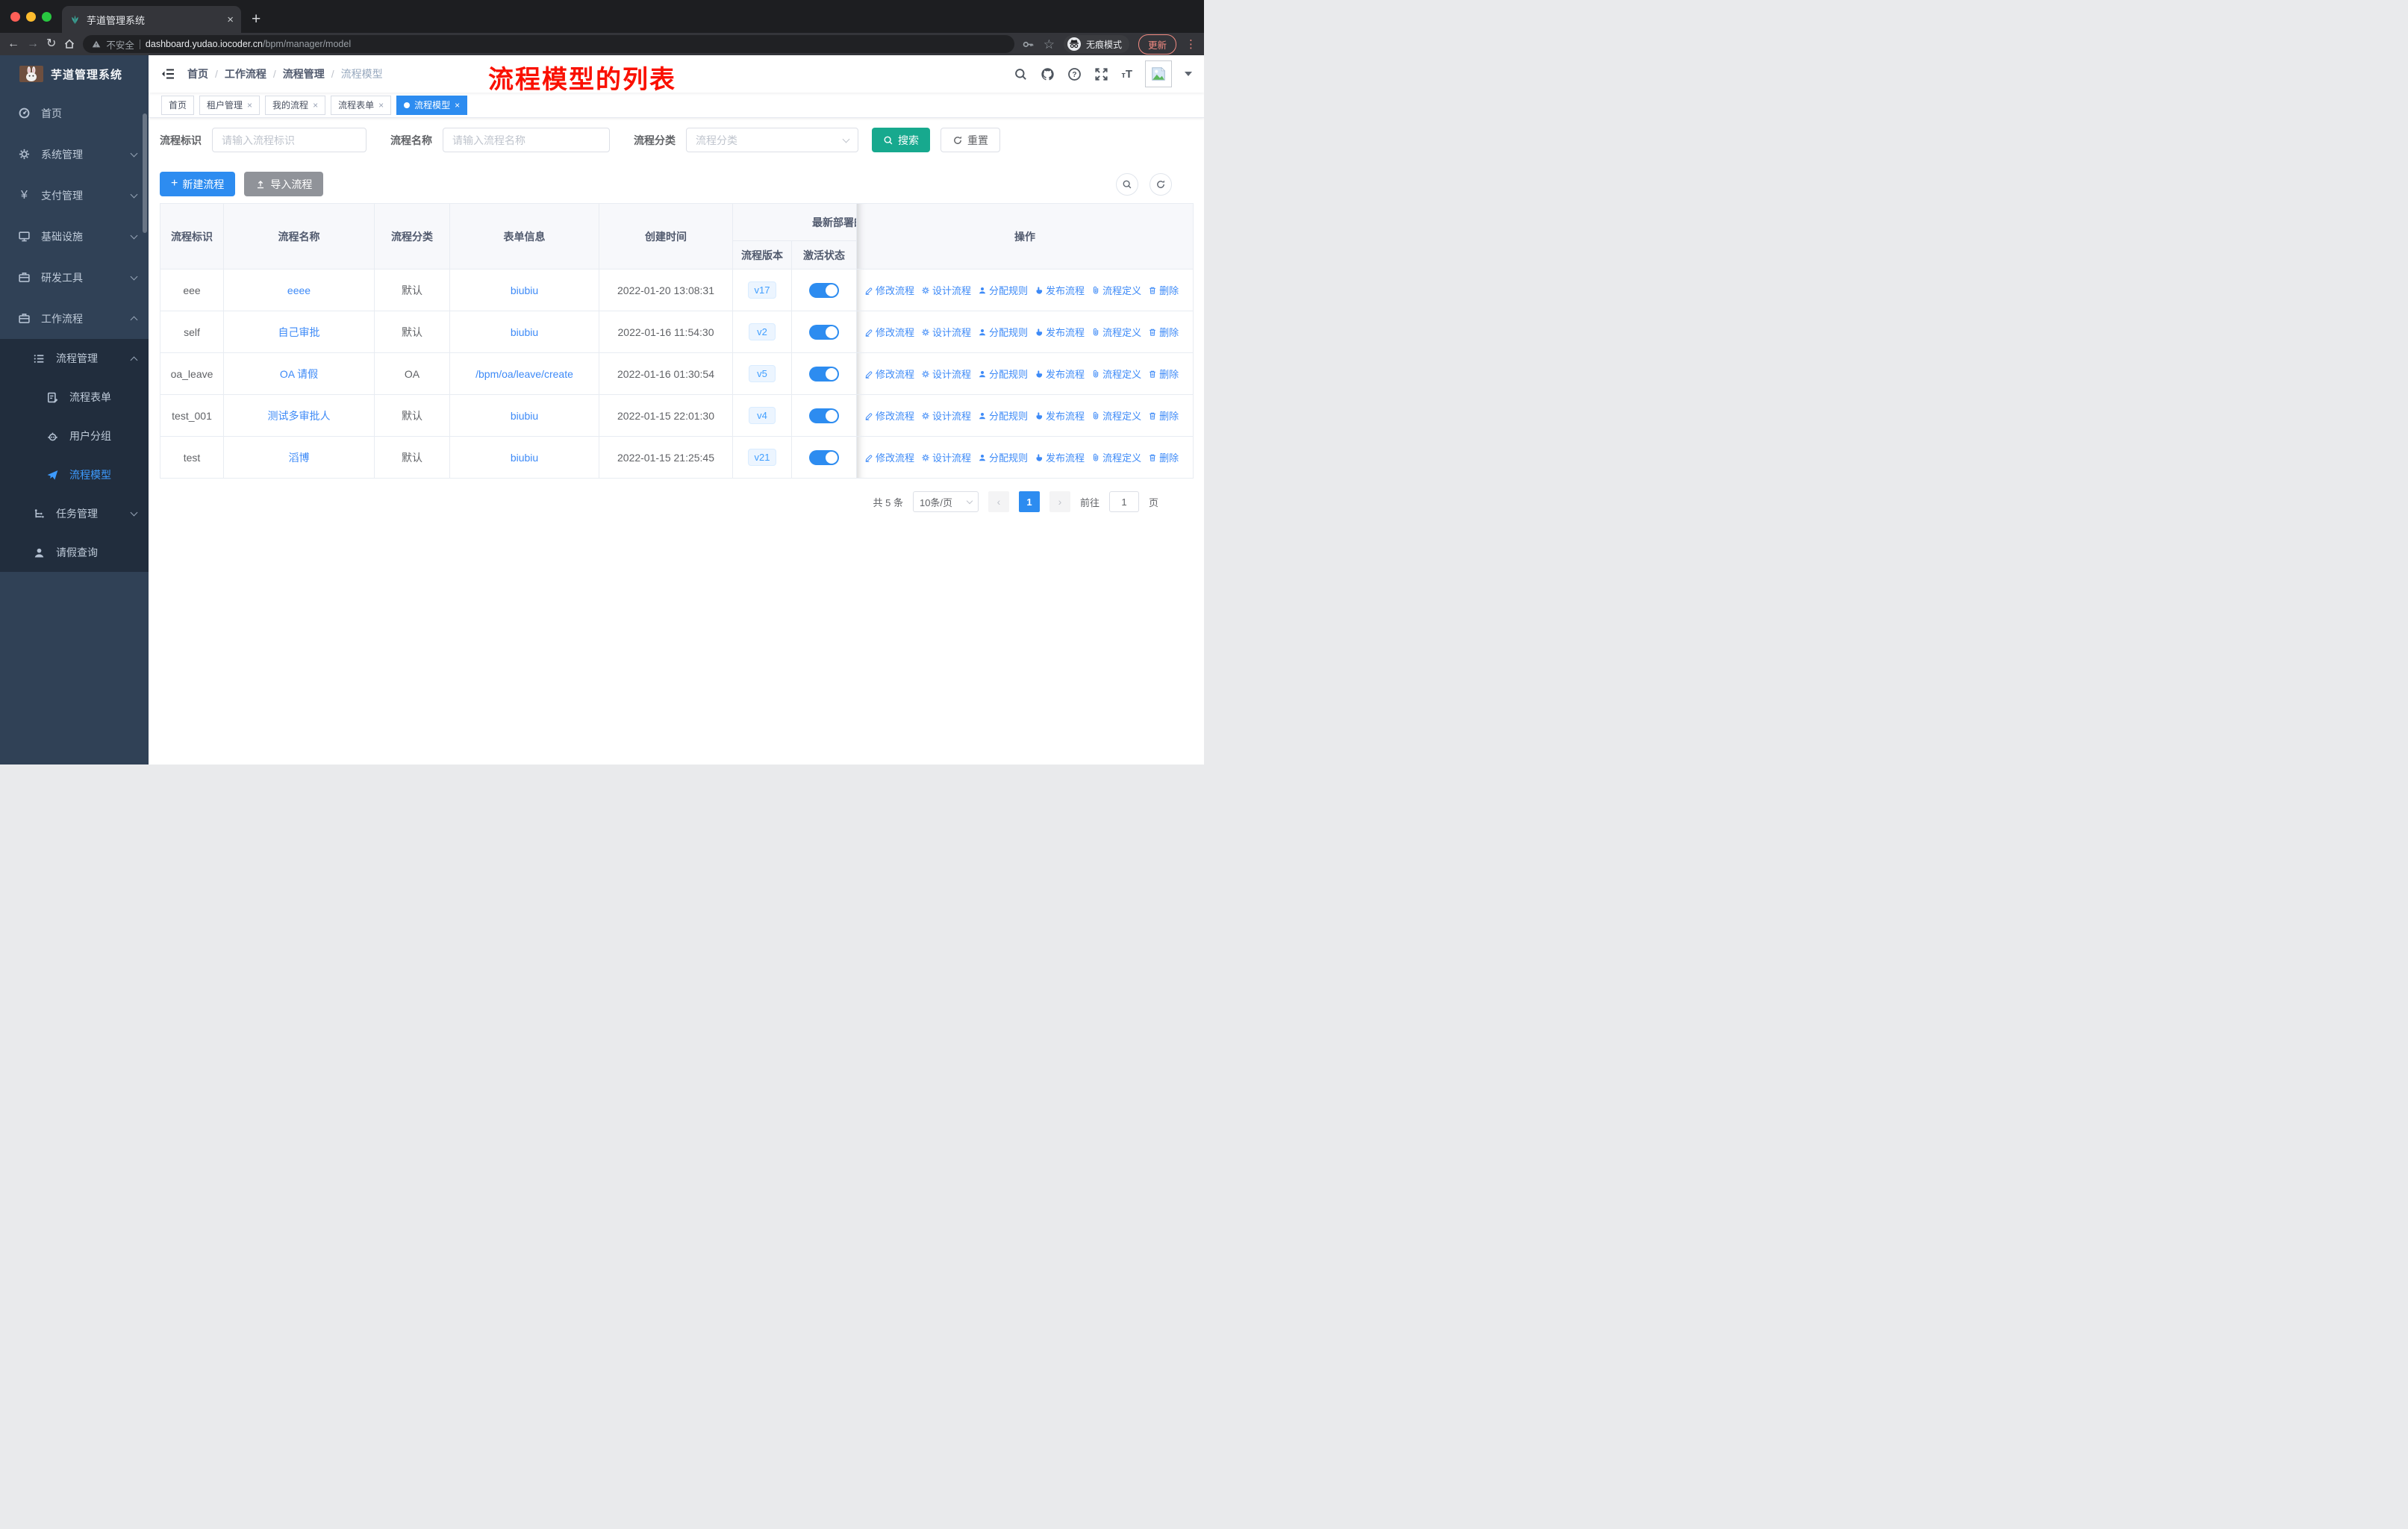 This screenshot has height=1529, width=2408. I want to click on flow-name-input, so click(526, 140).